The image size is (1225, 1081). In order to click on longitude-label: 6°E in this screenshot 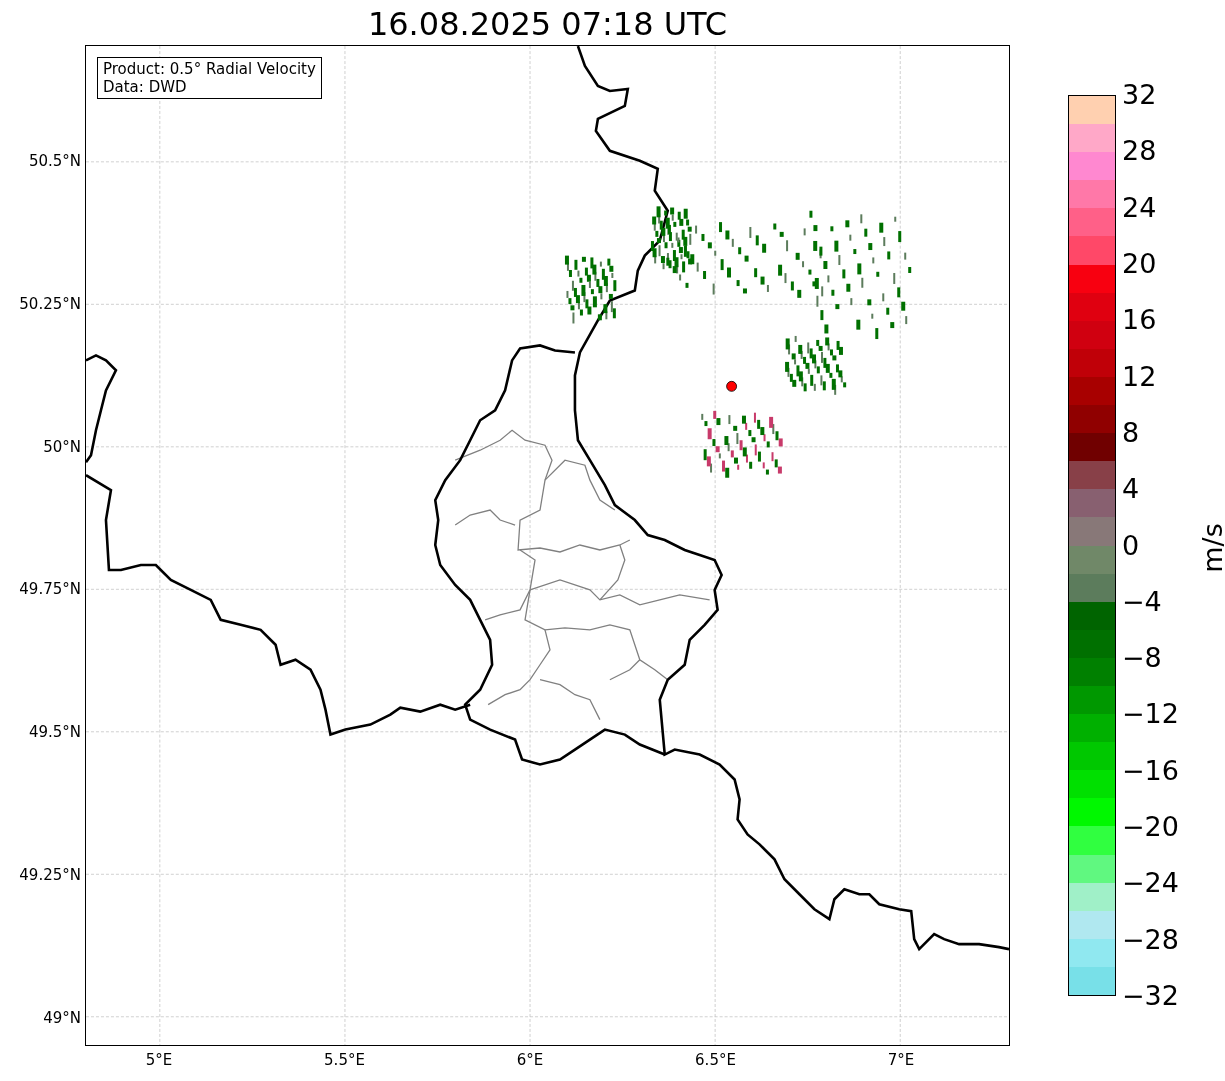, I will do `click(530, 1060)`.